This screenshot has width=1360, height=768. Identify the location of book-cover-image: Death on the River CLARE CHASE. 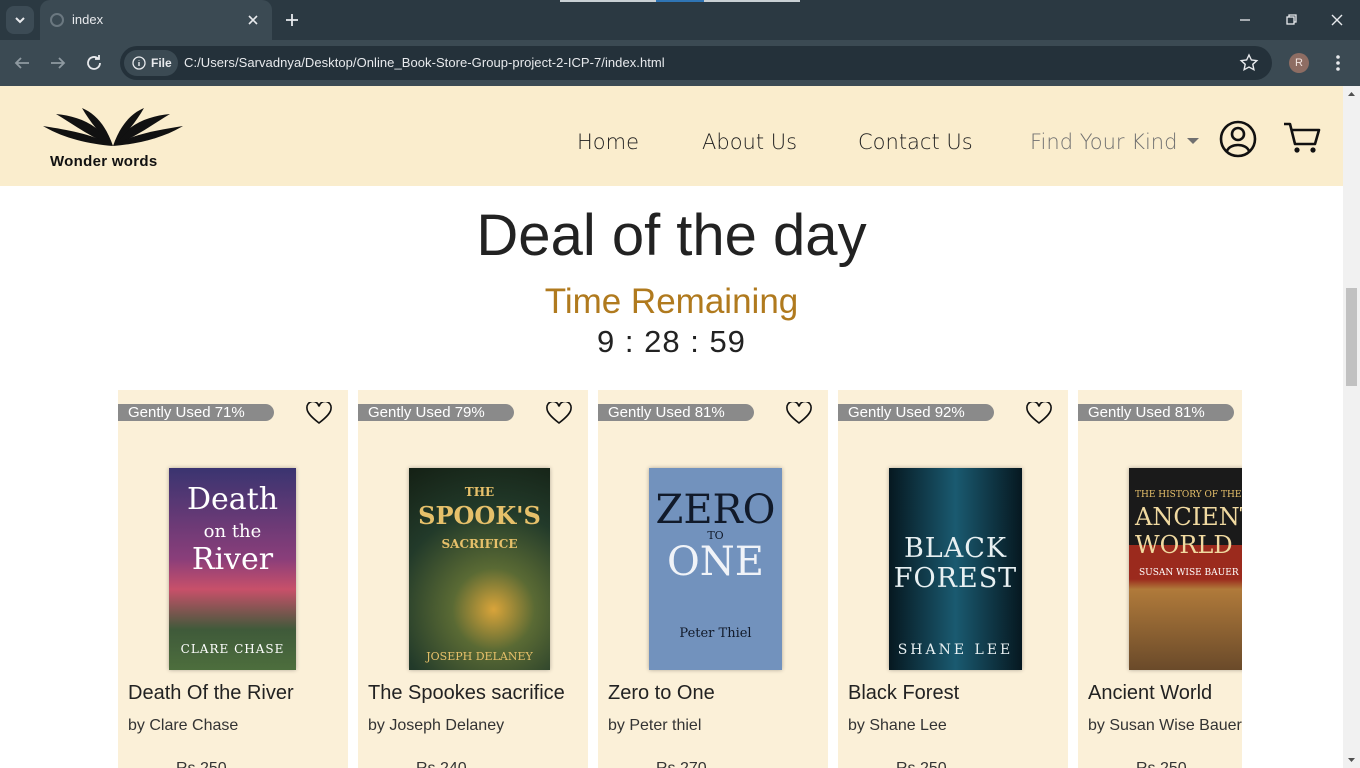
(232, 569).